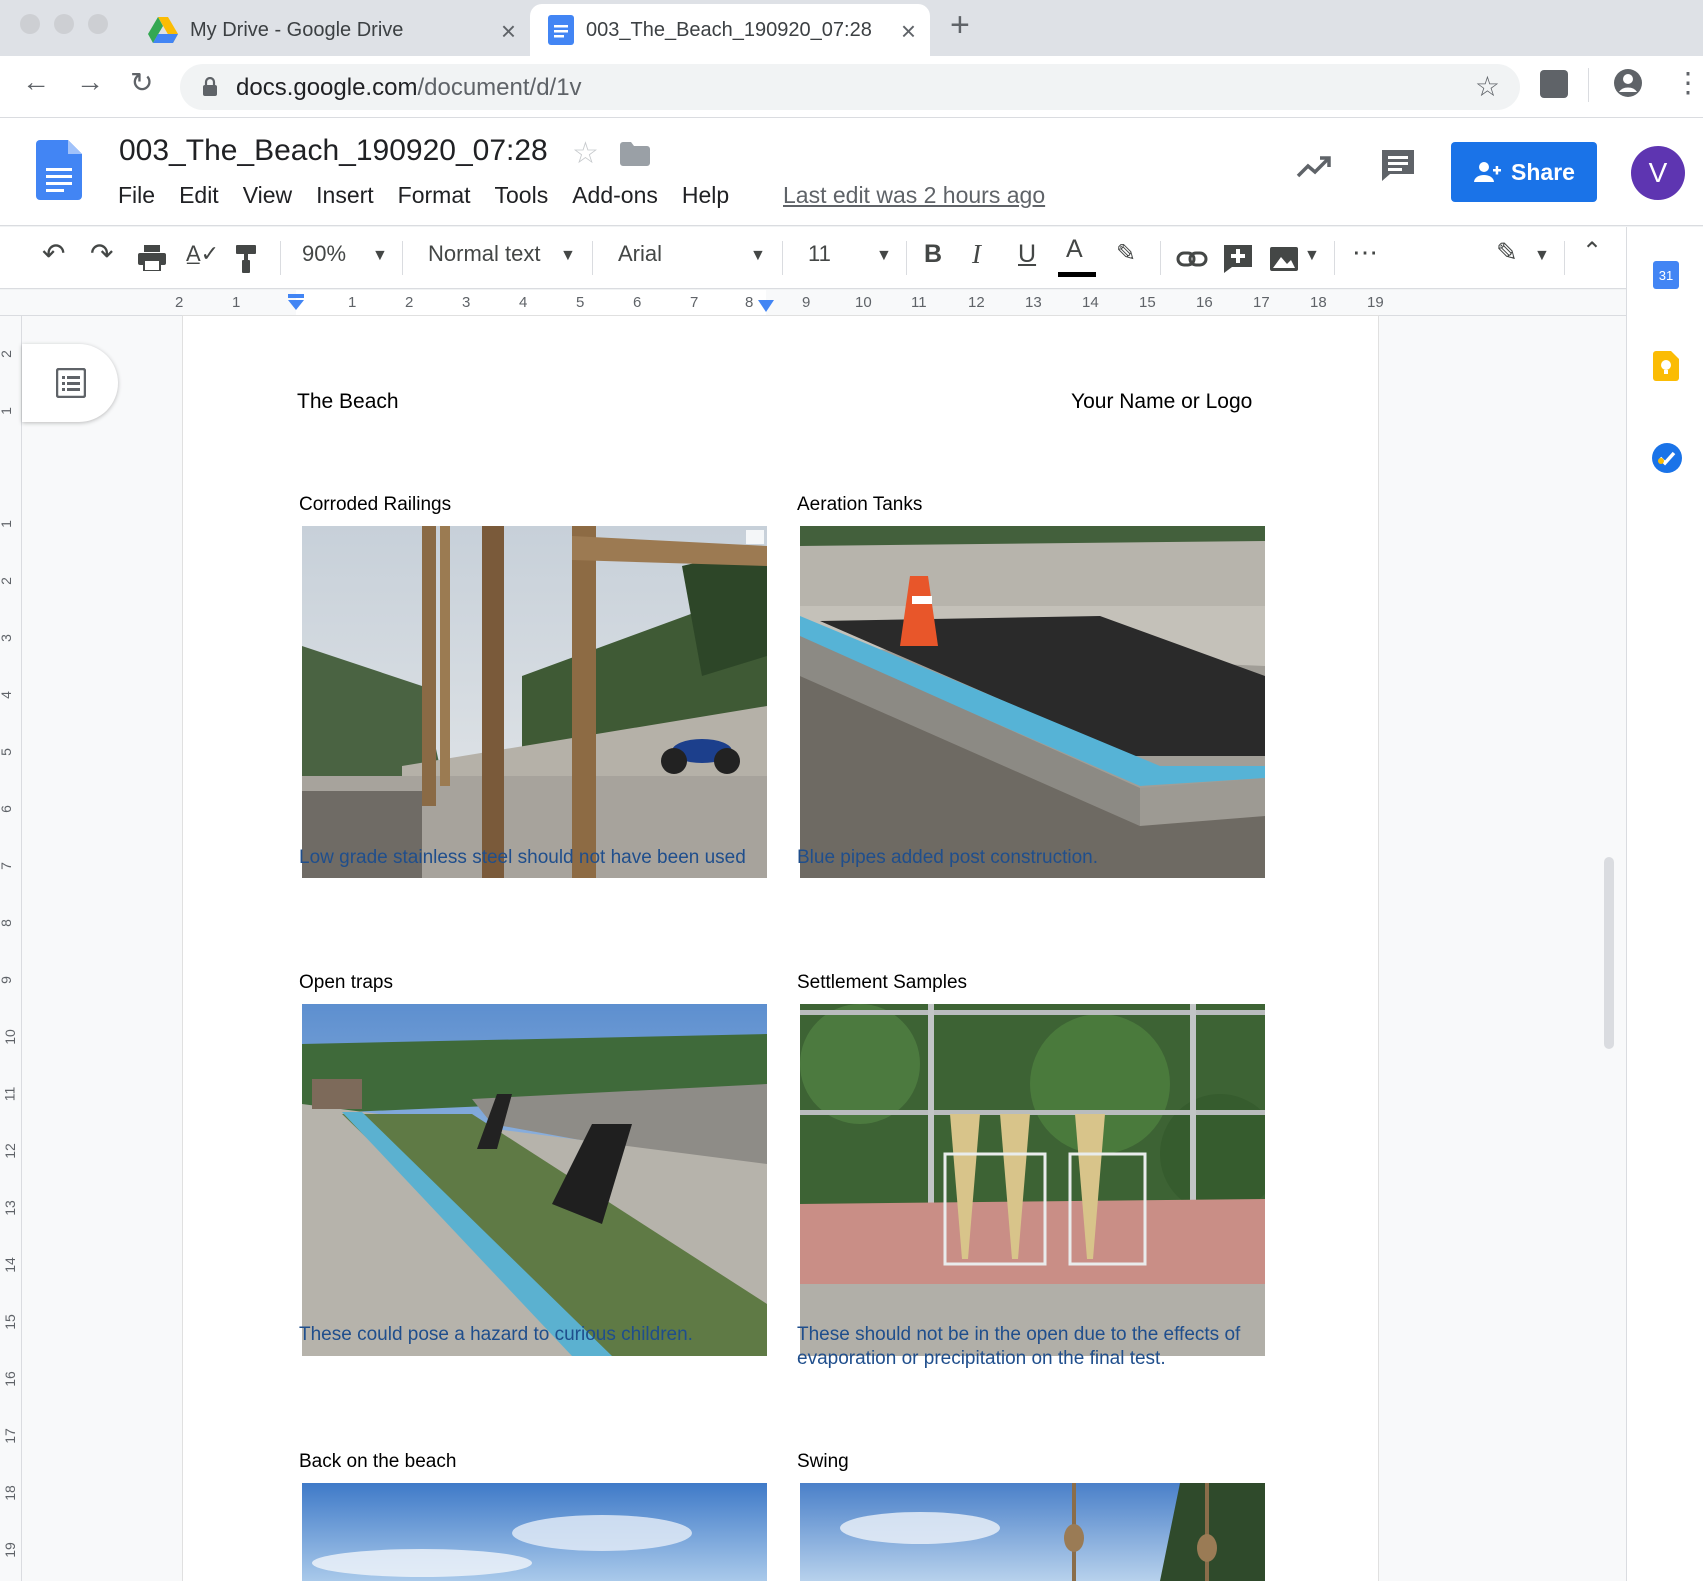 The width and height of the screenshot is (1703, 1581). What do you see at coordinates (70, 383) in the screenshot?
I see `document-outline-button` at bounding box center [70, 383].